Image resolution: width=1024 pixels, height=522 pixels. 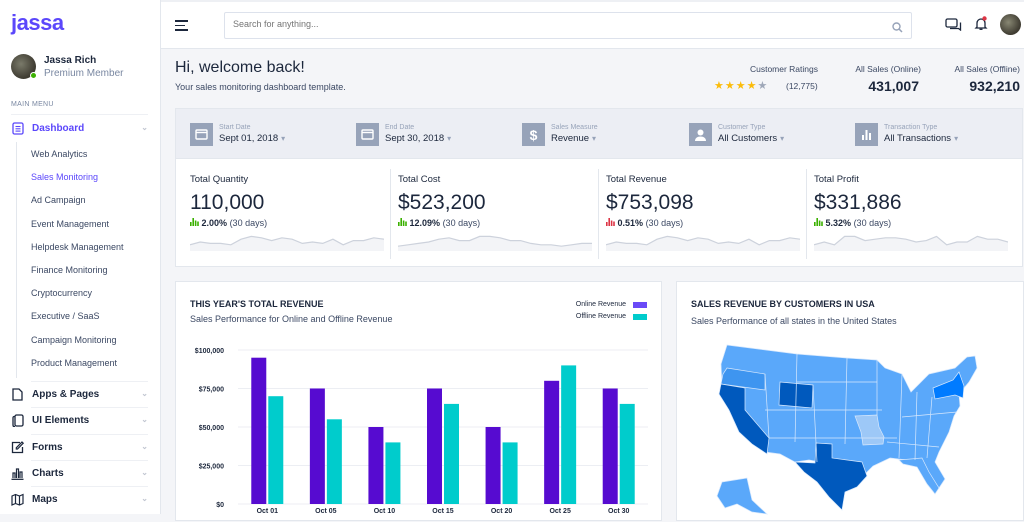 What do you see at coordinates (211, 390) in the screenshot?
I see `y-tick-label: $75,000` at bounding box center [211, 390].